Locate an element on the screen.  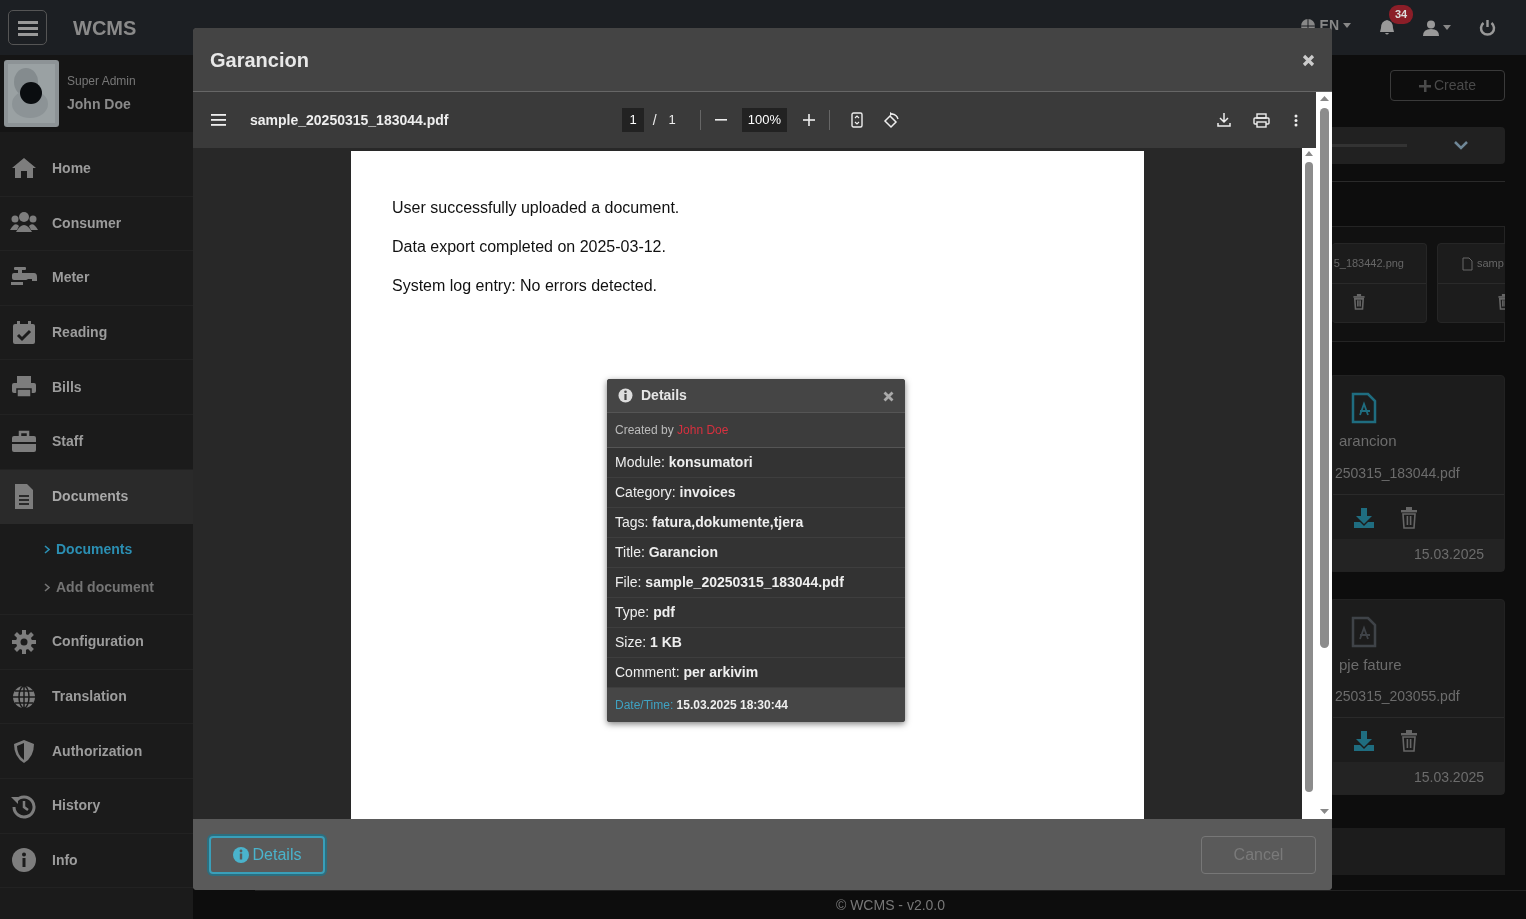
modal-title: Garancion is located at coordinates (259, 60).